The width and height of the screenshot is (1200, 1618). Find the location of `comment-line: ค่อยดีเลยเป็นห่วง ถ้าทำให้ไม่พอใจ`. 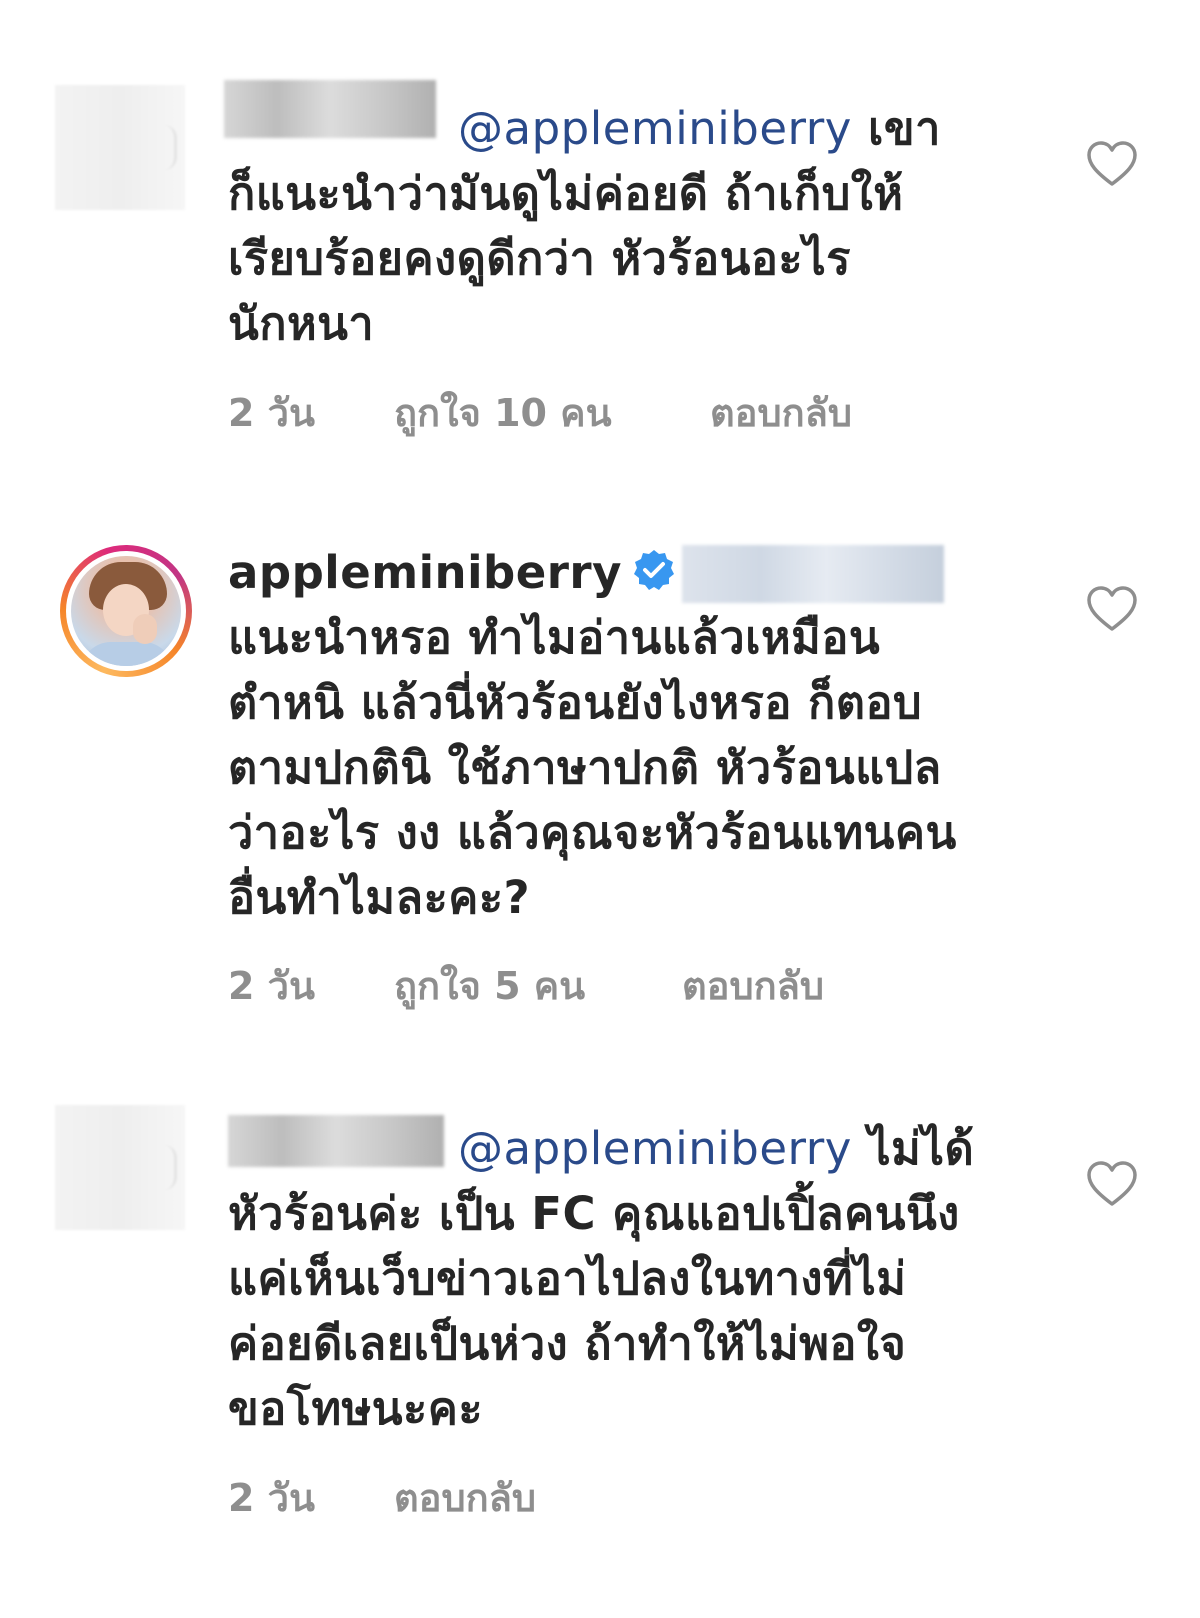

comment-line: ค่อยดีเลยเป็นห่วง ถ้าทำให้ไม่พอใจ is located at coordinates (567, 1343).